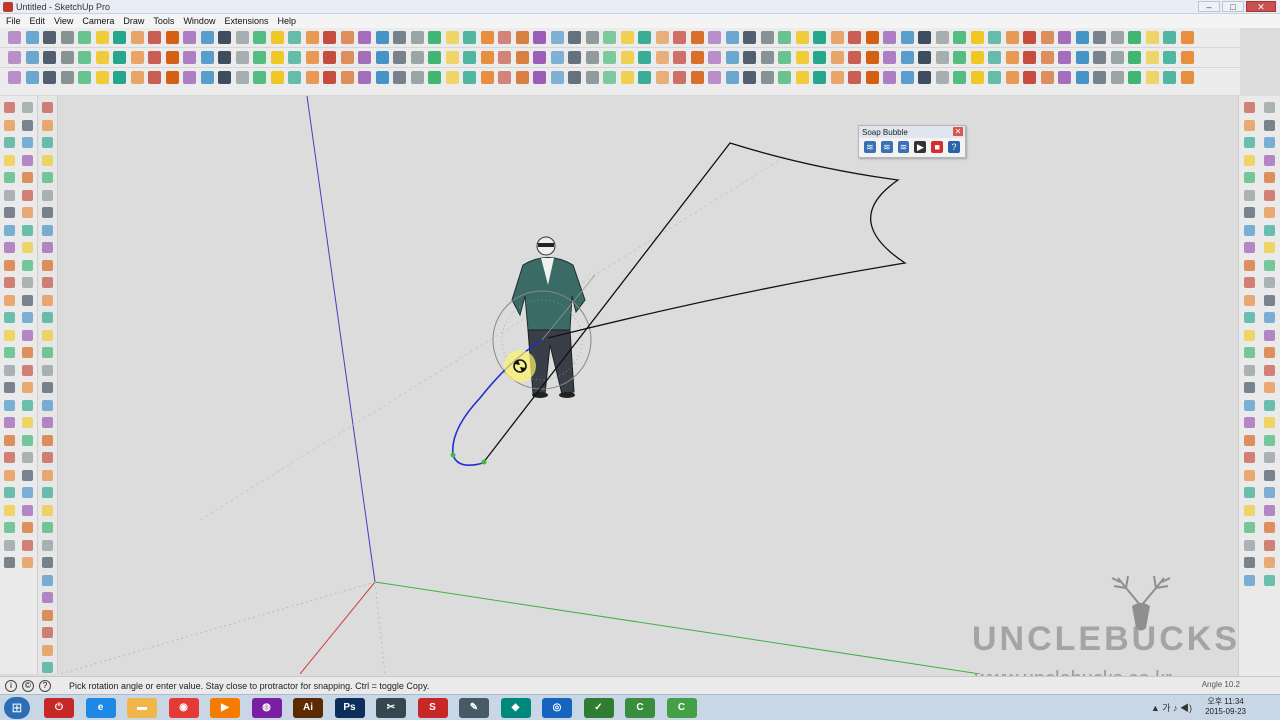 The height and width of the screenshot is (720, 1280). I want to click on menu-draw: Draw, so click(135, 21).